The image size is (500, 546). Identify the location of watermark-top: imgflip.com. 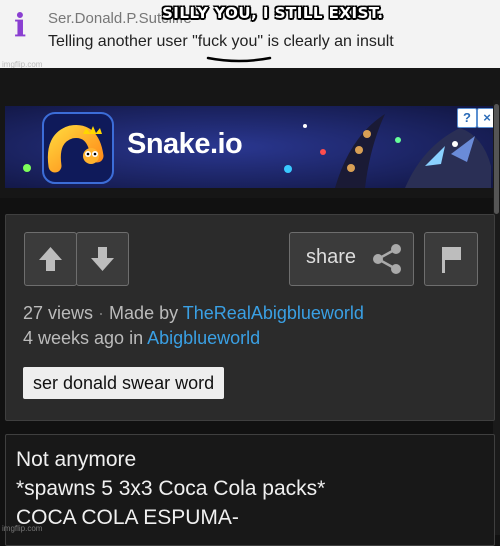
(22, 64).